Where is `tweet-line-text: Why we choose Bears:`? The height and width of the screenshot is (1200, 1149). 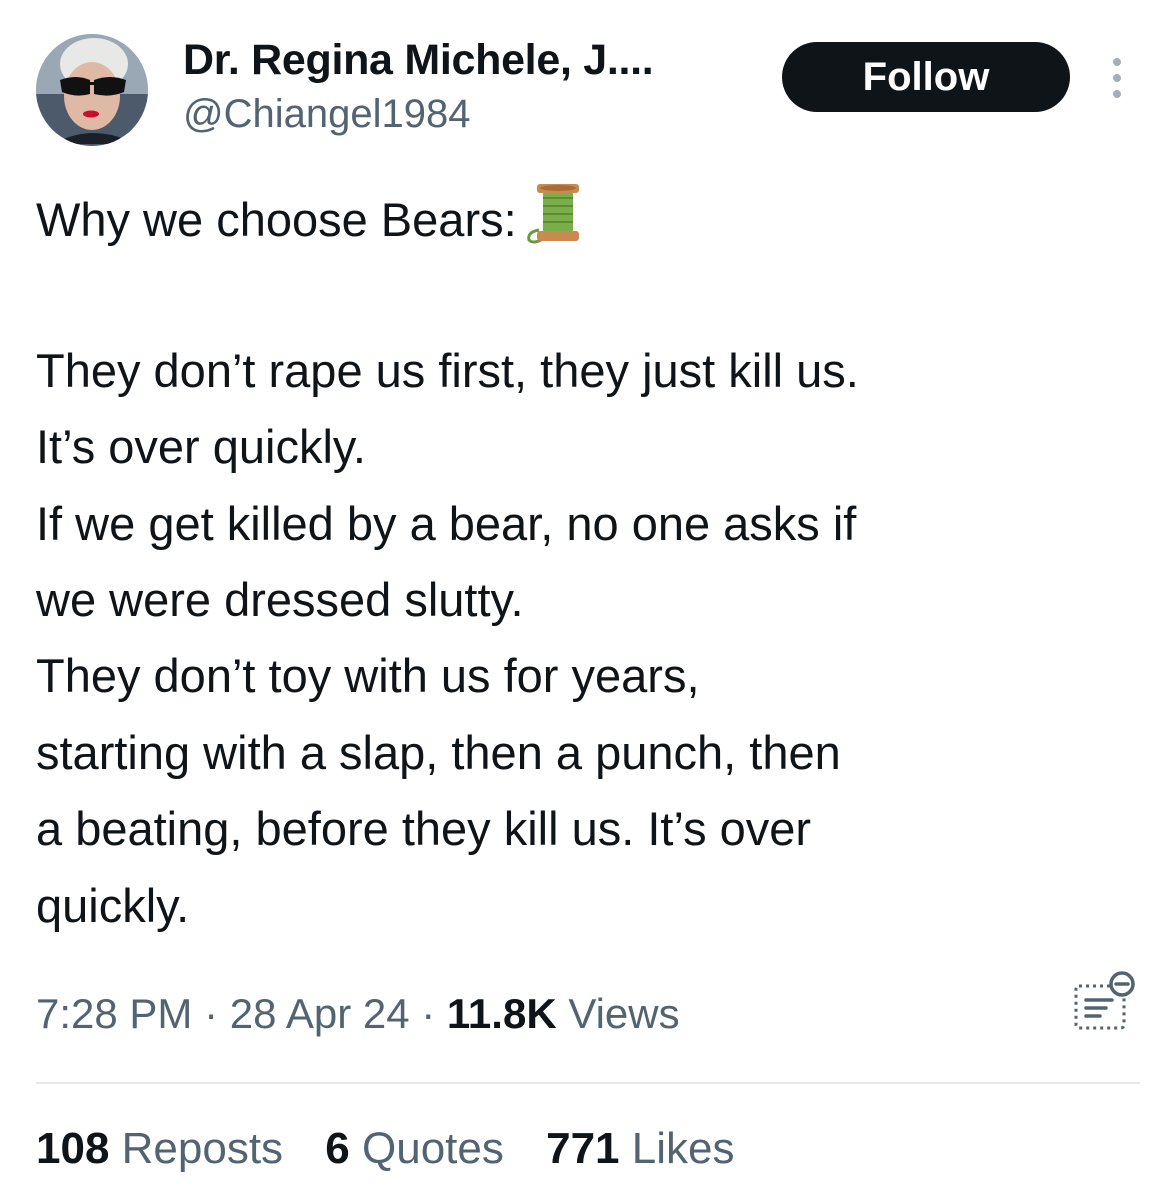
tweet-line-text: Why we choose Bears: is located at coordinates (276, 219).